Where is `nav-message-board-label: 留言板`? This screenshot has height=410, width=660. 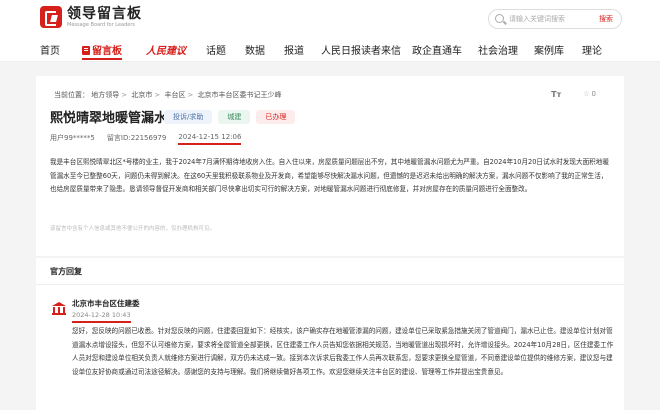 nav-message-board-label: 留言板 is located at coordinates (107, 51).